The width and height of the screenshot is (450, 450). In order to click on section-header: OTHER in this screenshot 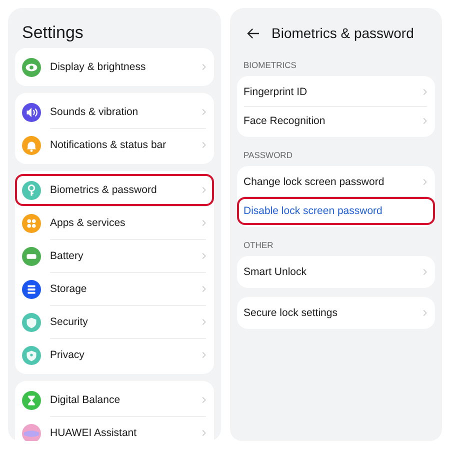, I will do `click(258, 245)`.